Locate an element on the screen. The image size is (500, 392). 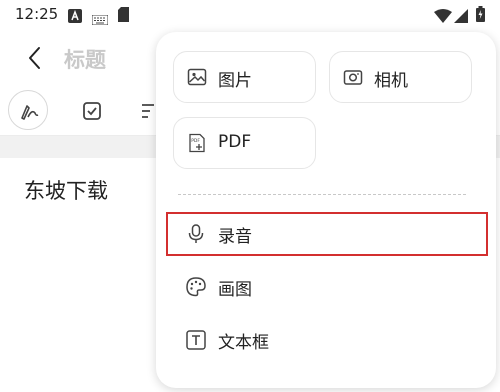
insert-camera-card: 相机 is located at coordinates (400, 77).